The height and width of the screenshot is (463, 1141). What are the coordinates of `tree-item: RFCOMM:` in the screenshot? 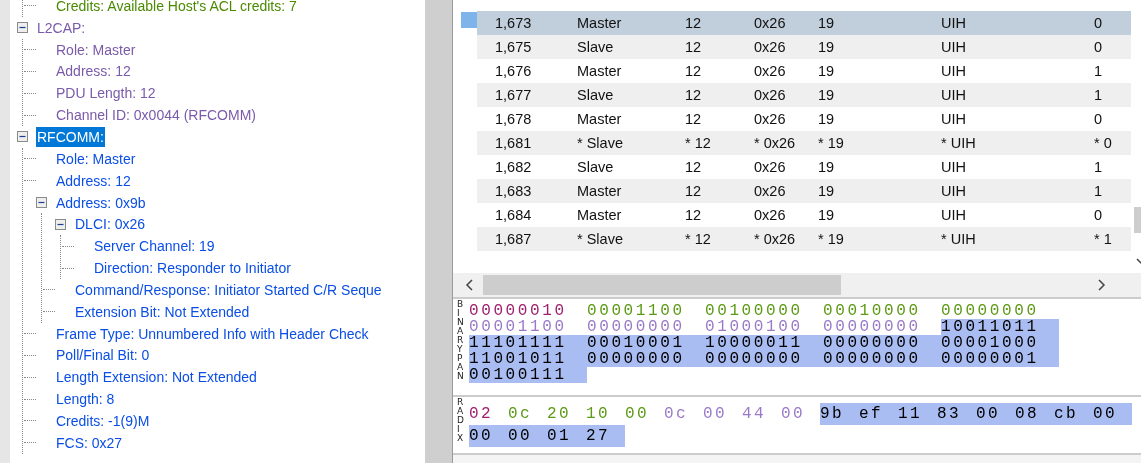 It's located at (70, 137).